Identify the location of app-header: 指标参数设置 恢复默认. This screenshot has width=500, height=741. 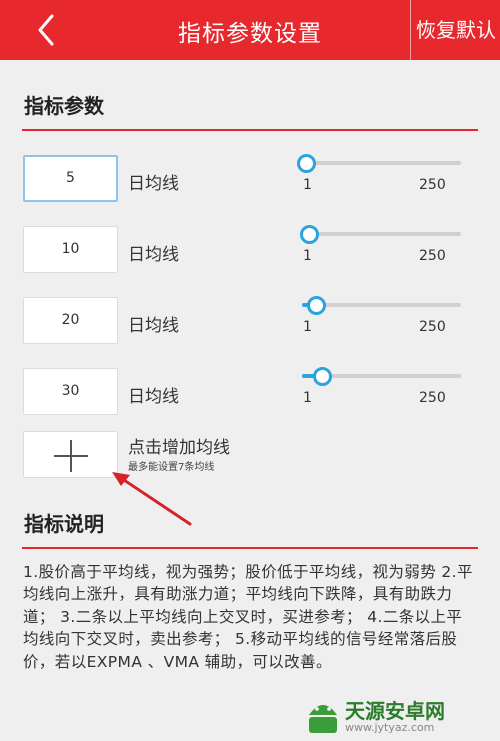
(250, 30).